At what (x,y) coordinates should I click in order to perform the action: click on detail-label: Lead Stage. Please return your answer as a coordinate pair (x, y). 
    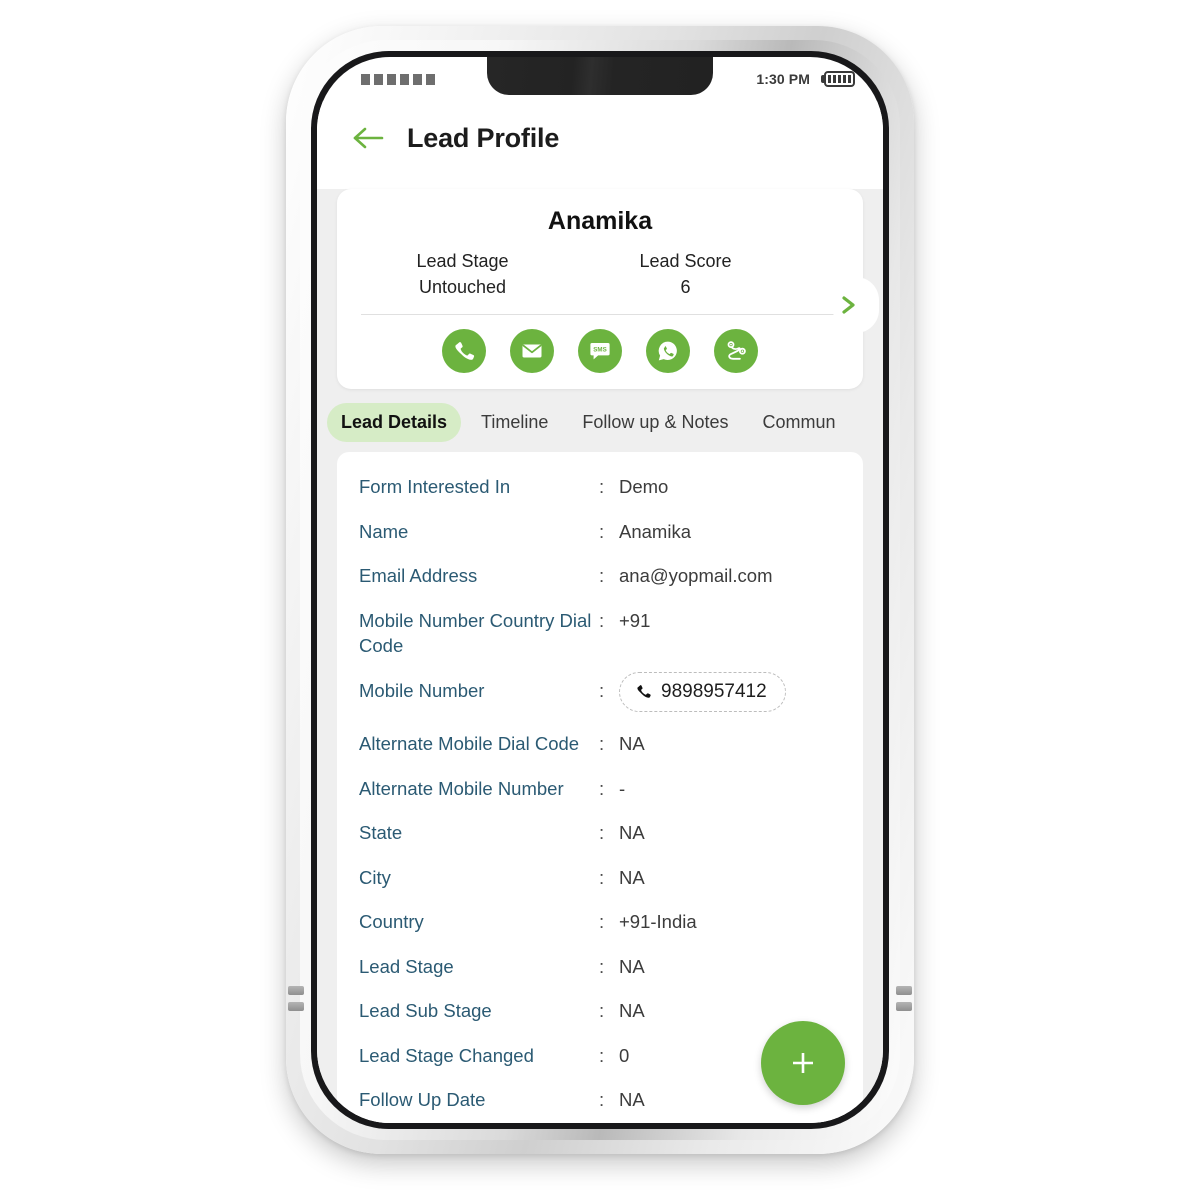
    Looking at the image, I should click on (406, 966).